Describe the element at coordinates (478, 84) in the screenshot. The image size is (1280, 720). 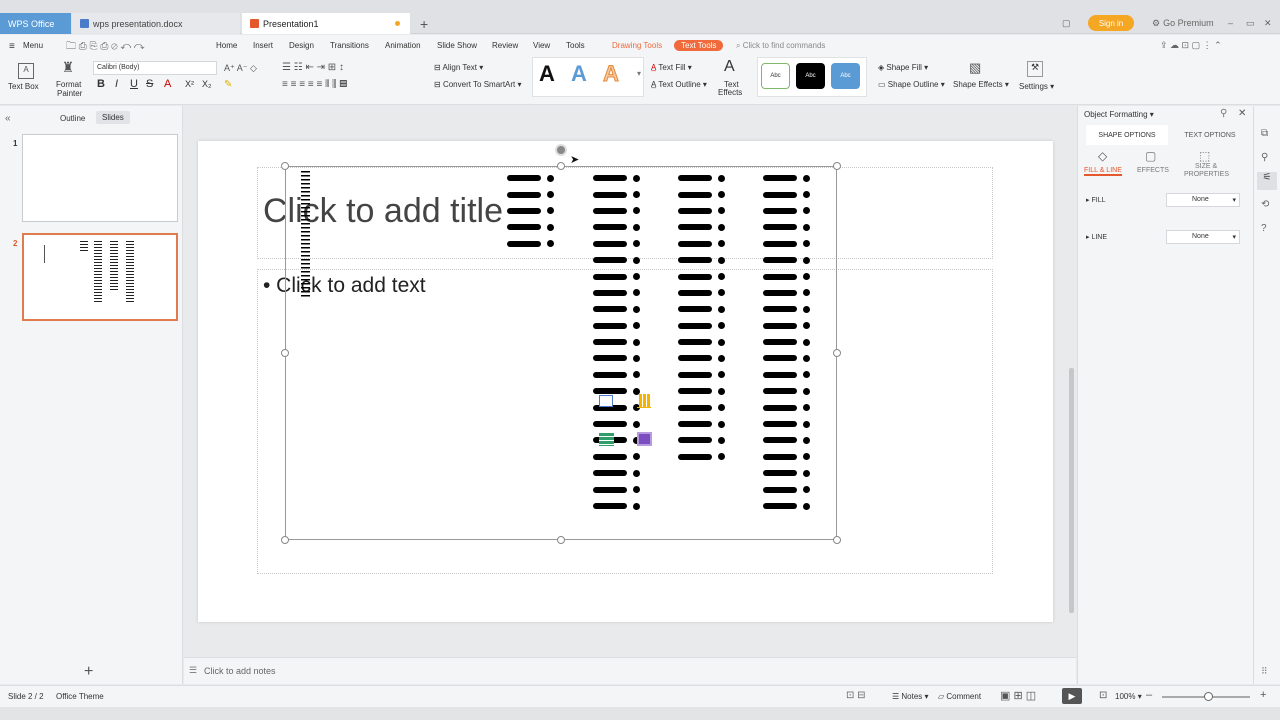
I see `convert-smartart-button: ⊟ Convert To SmartArt ▾` at that location.